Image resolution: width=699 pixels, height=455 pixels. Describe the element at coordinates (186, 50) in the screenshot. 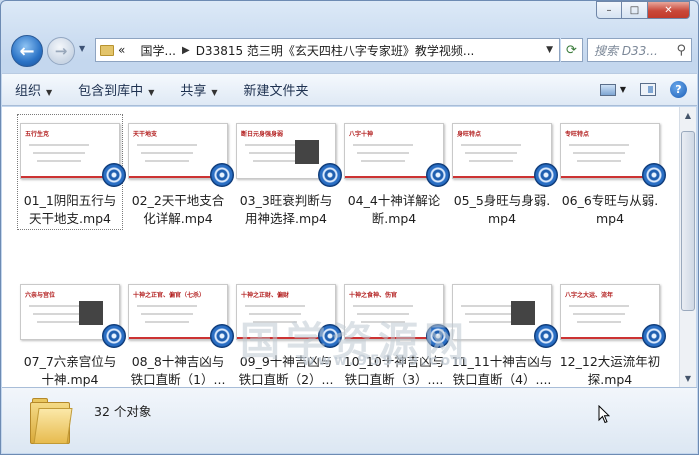

I see `chevron-right-icon: ▶` at that location.